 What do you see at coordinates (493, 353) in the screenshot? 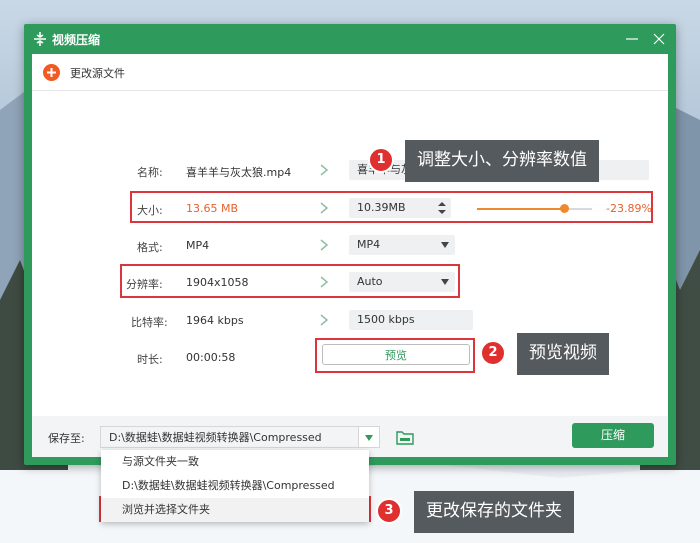
I see `callout-badge-2: 2` at bounding box center [493, 353].